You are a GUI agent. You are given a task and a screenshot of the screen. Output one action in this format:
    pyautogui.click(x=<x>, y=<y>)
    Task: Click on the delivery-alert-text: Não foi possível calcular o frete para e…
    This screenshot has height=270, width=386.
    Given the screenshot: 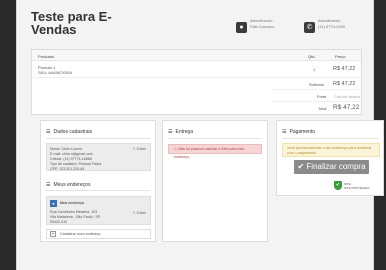 What is the action you would take?
    pyautogui.click(x=209, y=153)
    